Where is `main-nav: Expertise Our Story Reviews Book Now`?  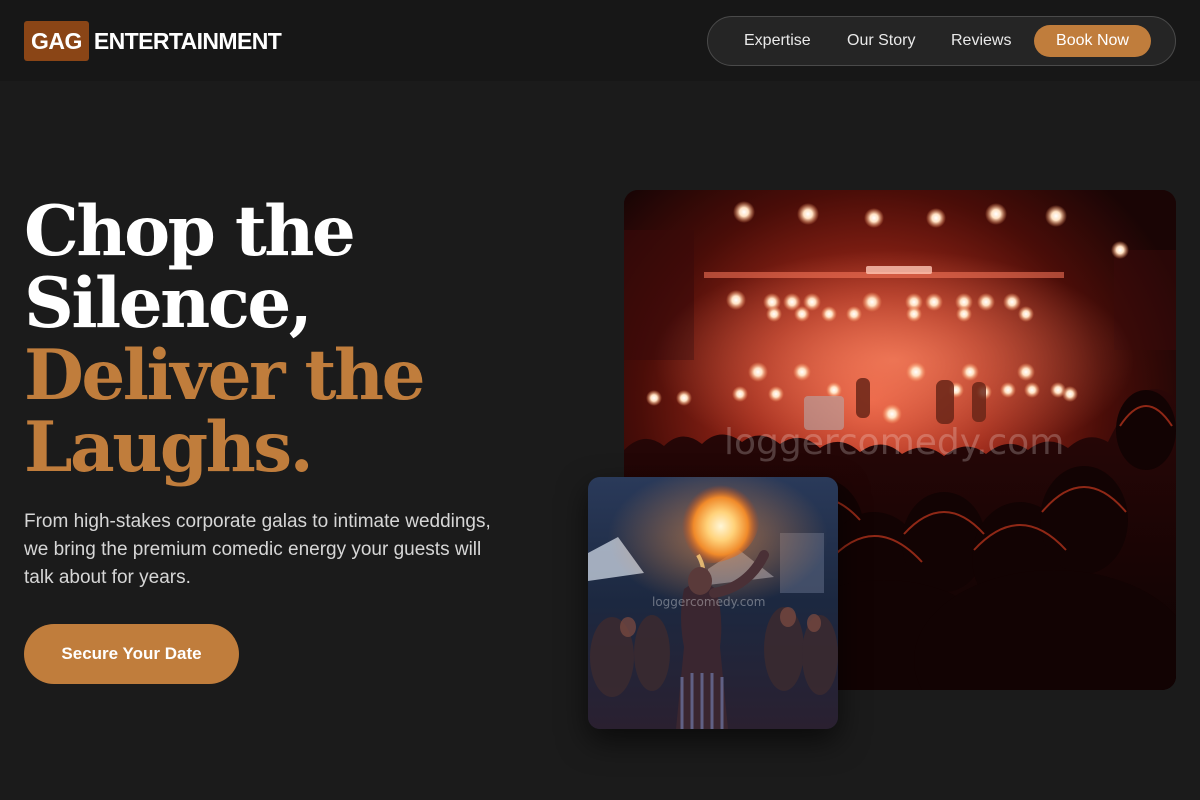
main-nav: Expertise Our Story Reviews Book Now is located at coordinates (941, 41).